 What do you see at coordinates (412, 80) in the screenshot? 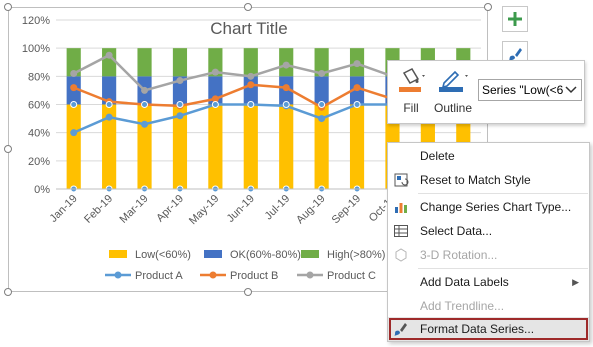
I see `paint-bucket-icon` at bounding box center [412, 80].